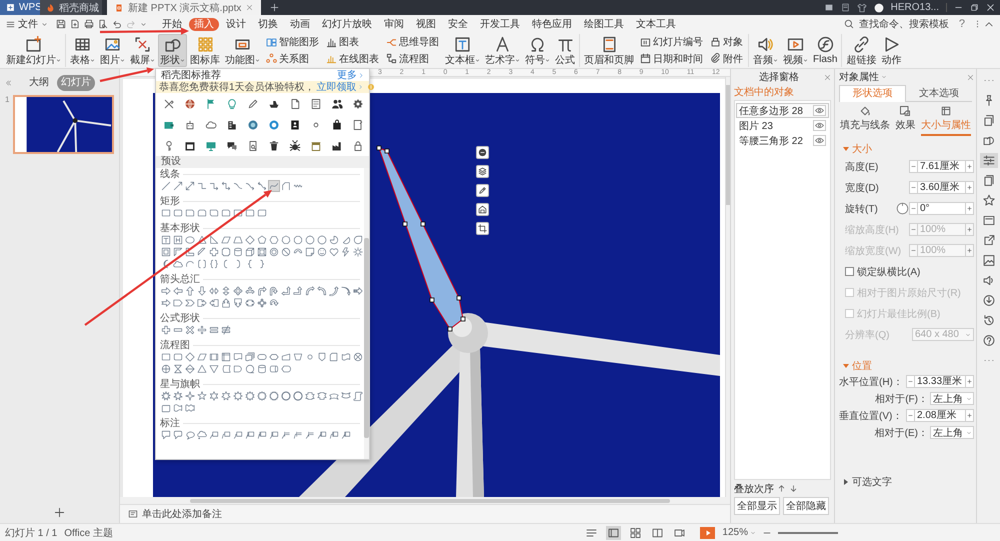  Describe the element at coordinates (482, 190) in the screenshot. I see `pen-button` at that location.